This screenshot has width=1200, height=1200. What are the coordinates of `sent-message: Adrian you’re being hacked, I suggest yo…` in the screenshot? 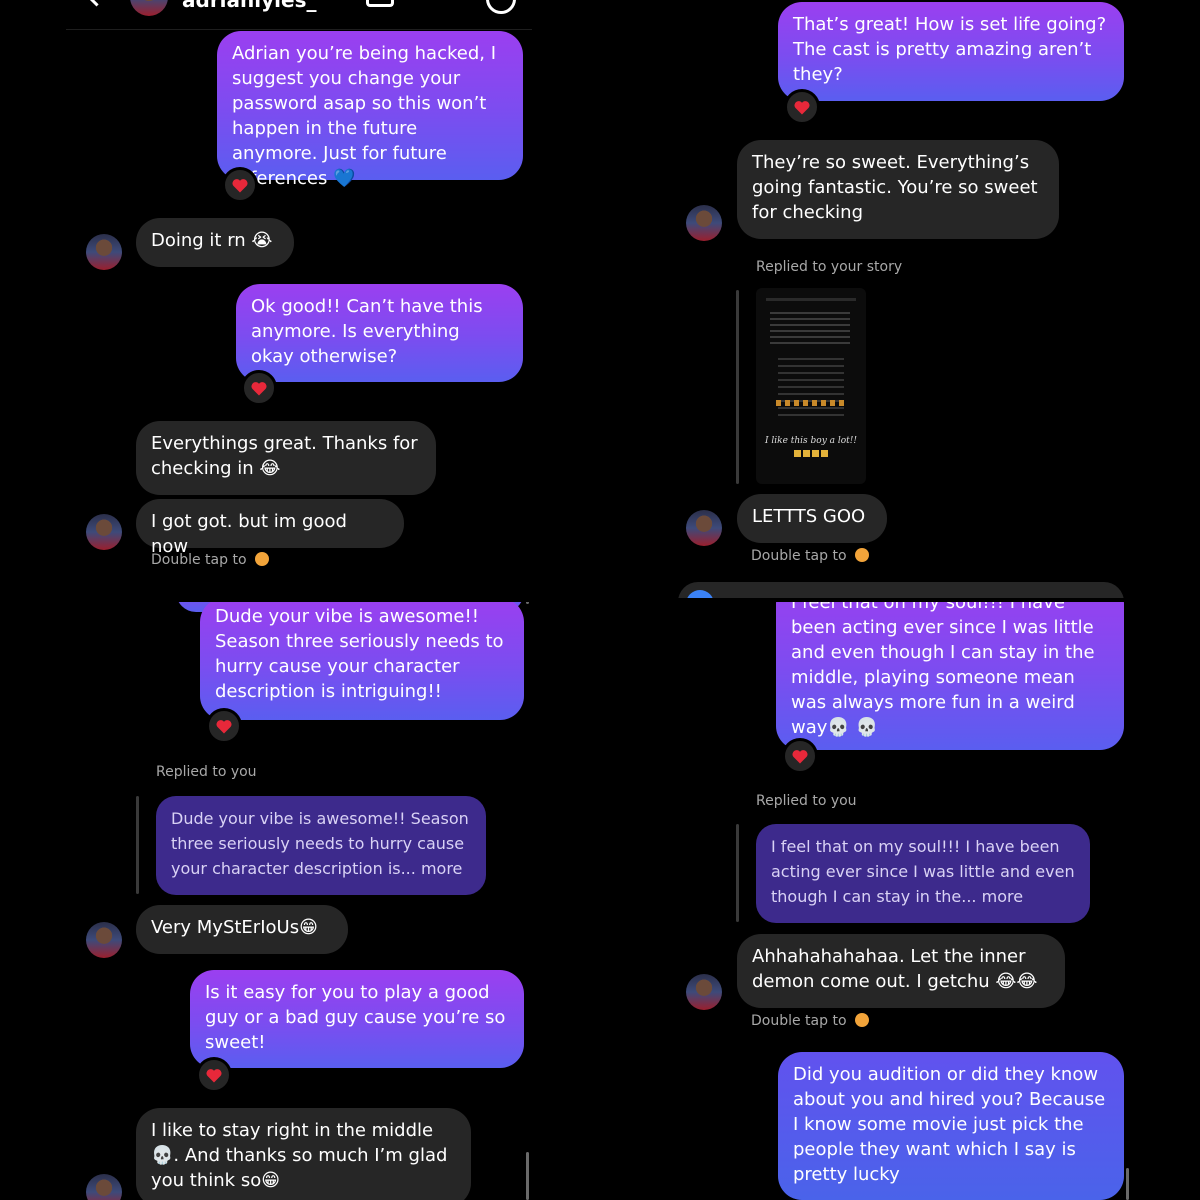 It's located at (370, 110).